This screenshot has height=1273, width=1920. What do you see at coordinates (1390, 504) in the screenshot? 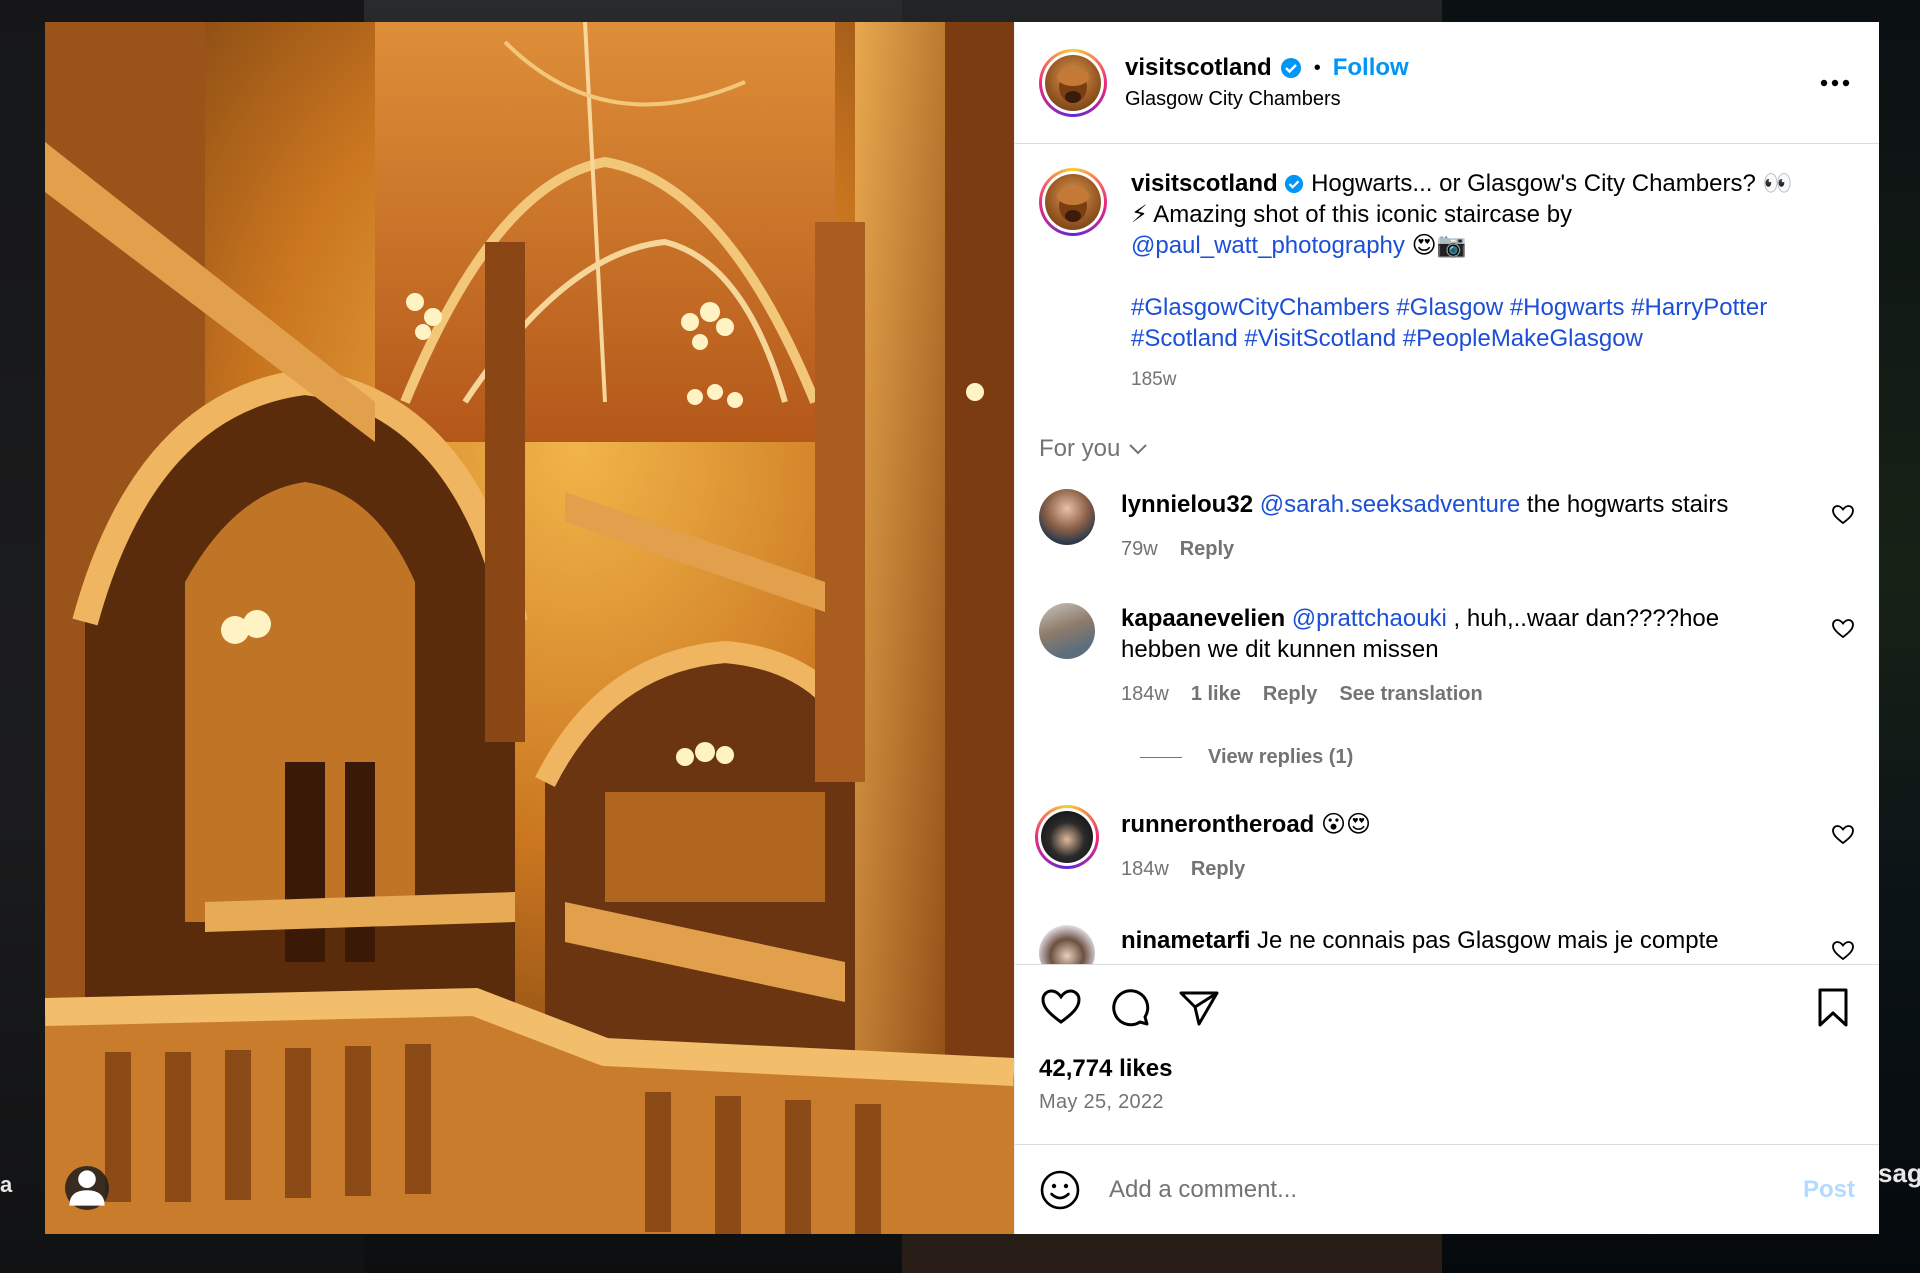
I see `comment-mention-link: @sarah.seeksadventure` at bounding box center [1390, 504].